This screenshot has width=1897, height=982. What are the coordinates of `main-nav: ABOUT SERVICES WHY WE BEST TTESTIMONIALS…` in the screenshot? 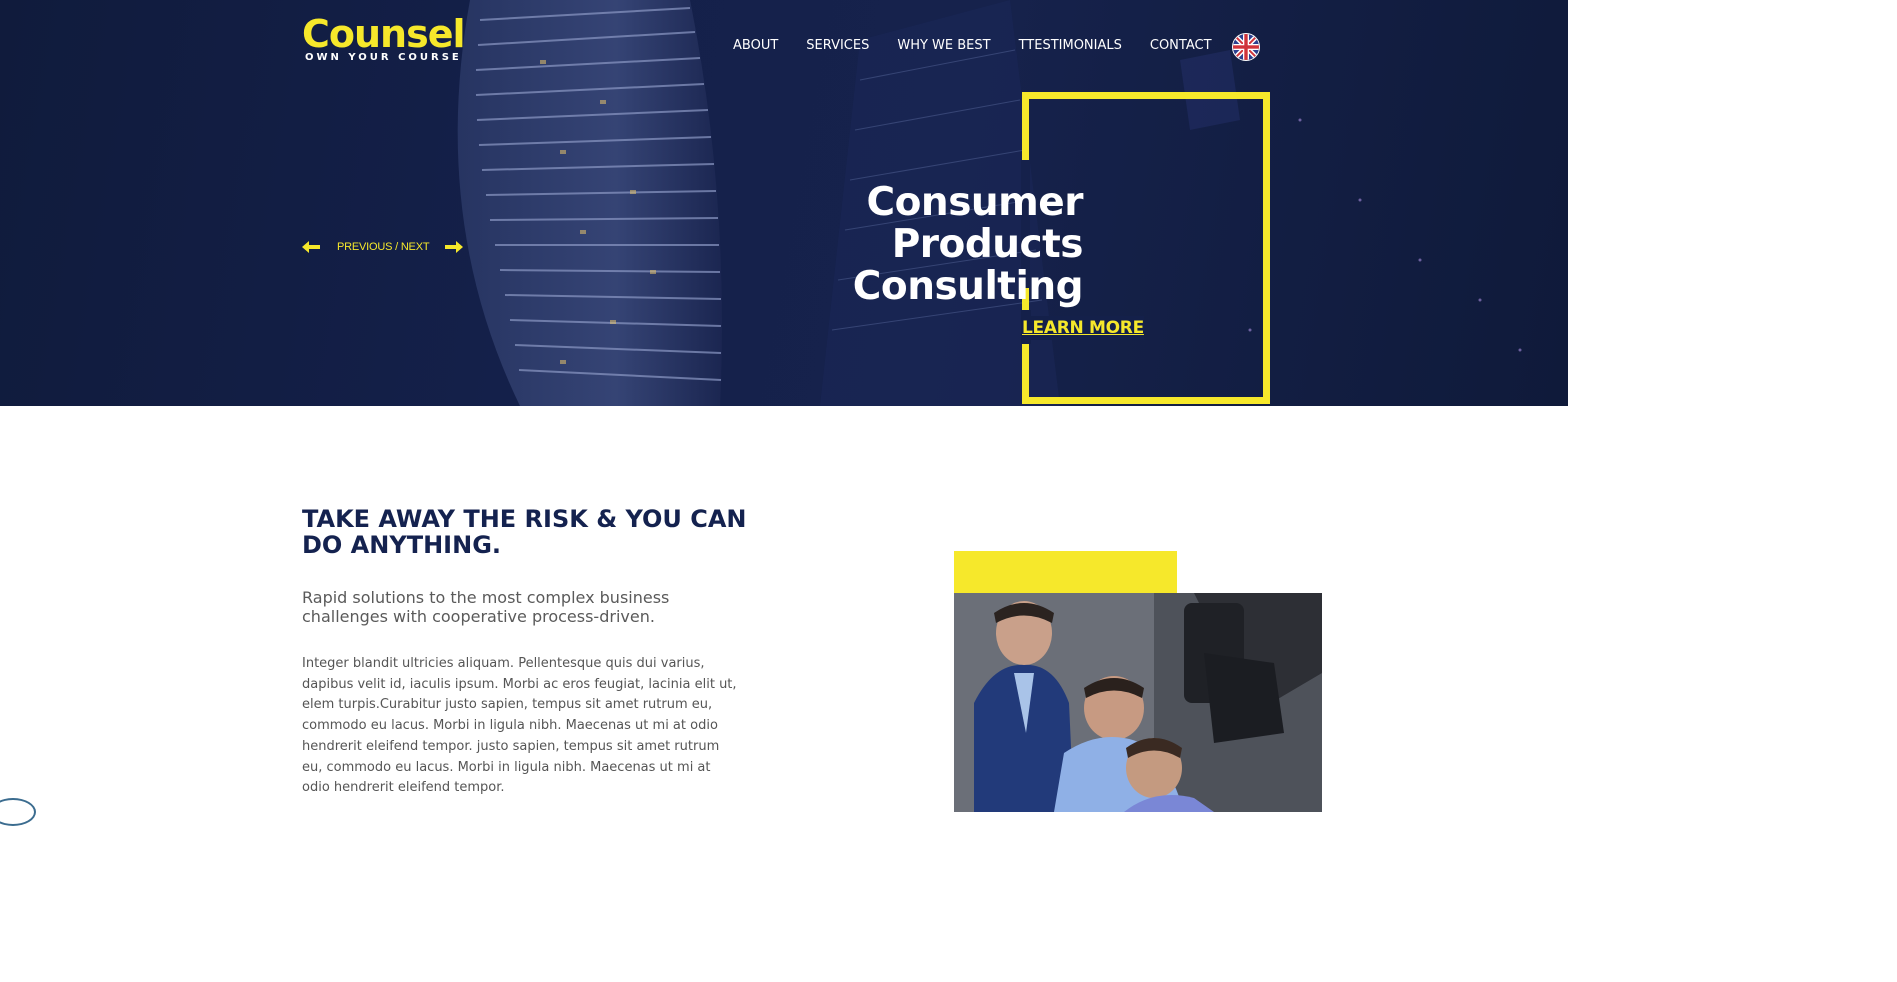 It's located at (986, 45).